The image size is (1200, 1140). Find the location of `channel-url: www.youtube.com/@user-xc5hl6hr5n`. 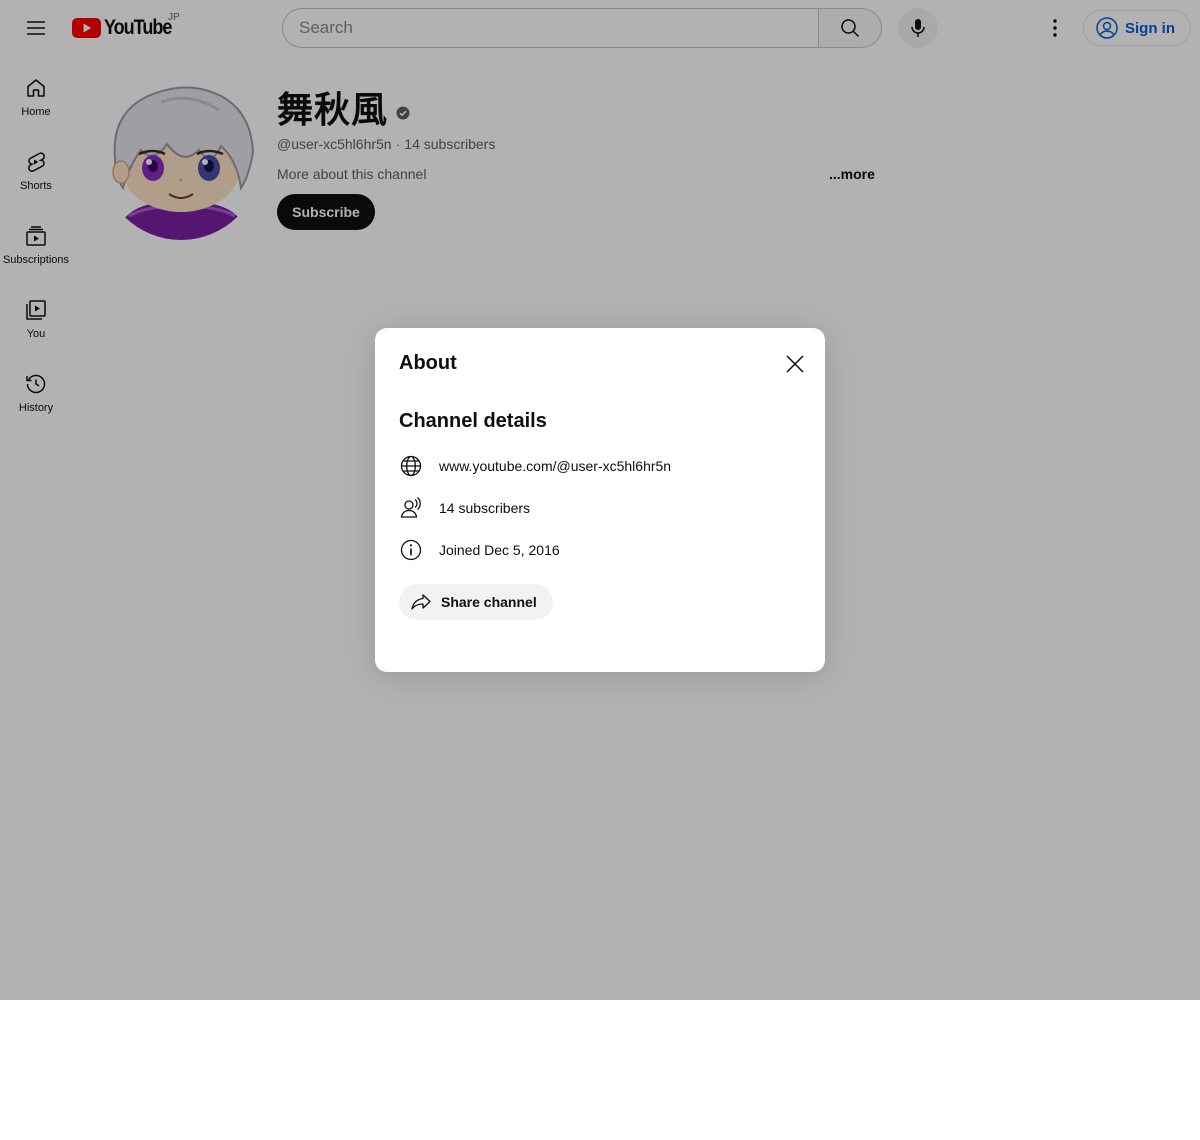

channel-url: www.youtube.com/@user-xc5hl6hr5n is located at coordinates (555, 466).